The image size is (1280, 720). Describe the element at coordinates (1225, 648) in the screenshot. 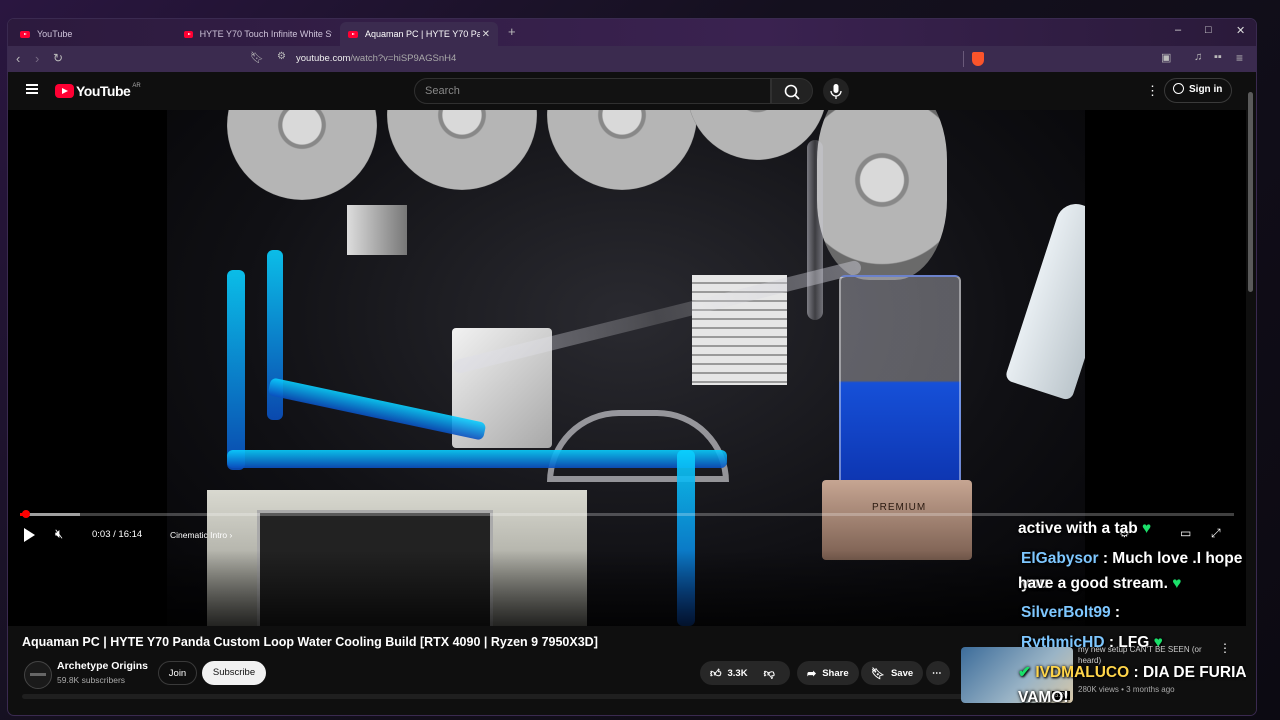

I see `recommendation-menu-icon: ⋮` at that location.